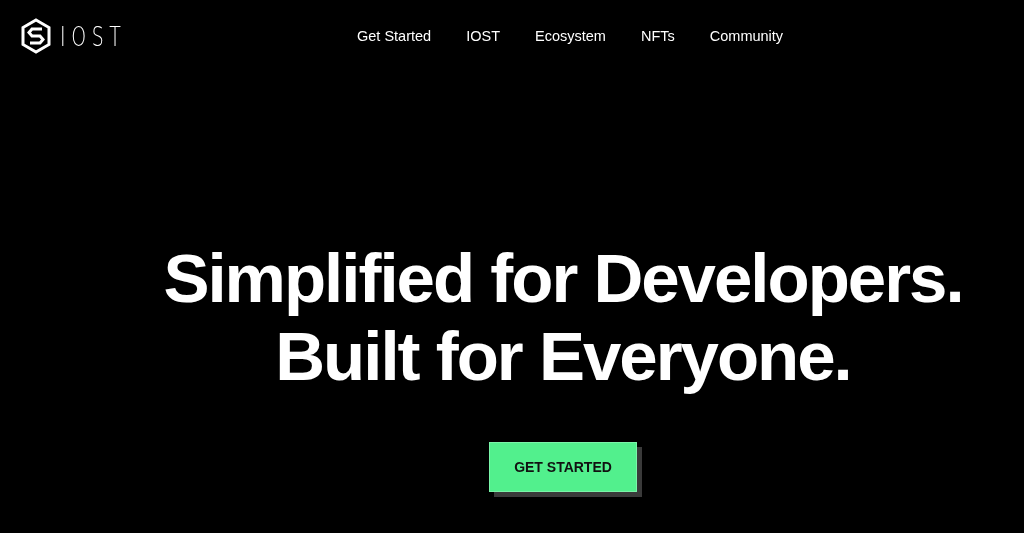  Describe the element at coordinates (570, 36) in the screenshot. I see `nav-link: Ecosystem` at that location.